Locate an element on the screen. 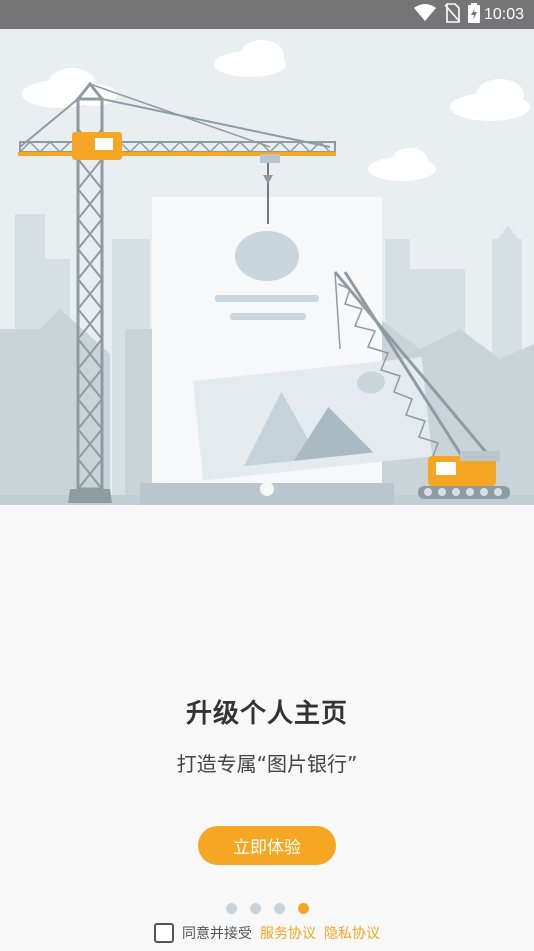 The height and width of the screenshot is (951, 534). page-indicator is located at coordinates (267, 908).